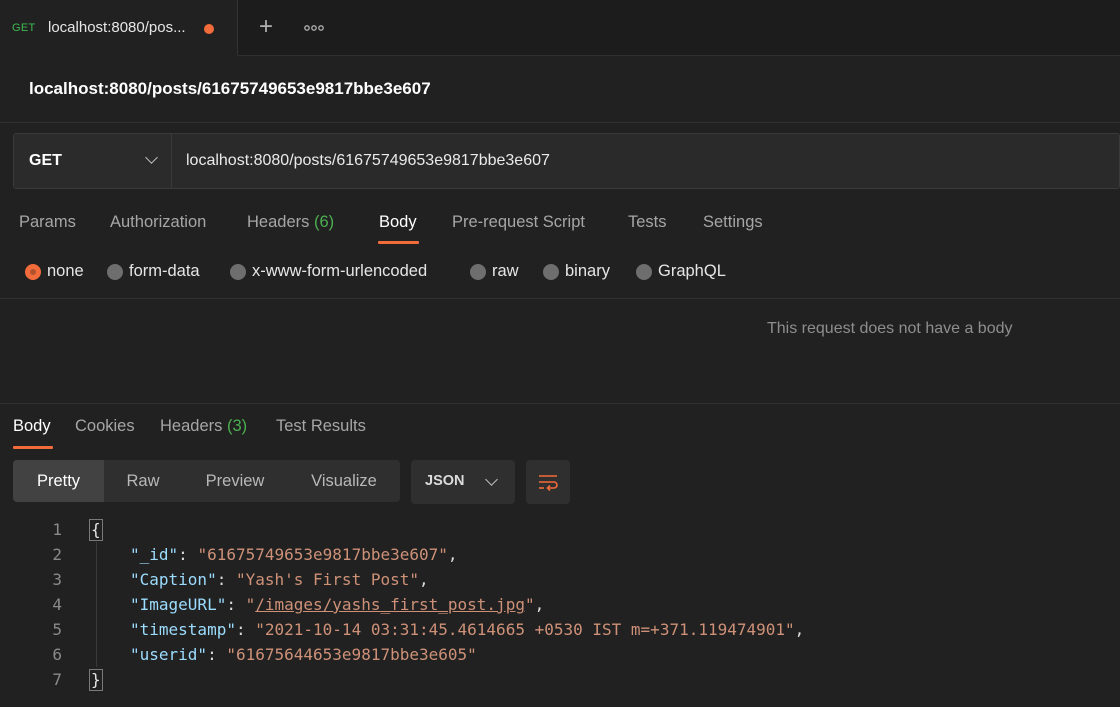 This screenshot has height=707, width=1120. I want to click on response-tab-headers: Headers (3), so click(203, 426).